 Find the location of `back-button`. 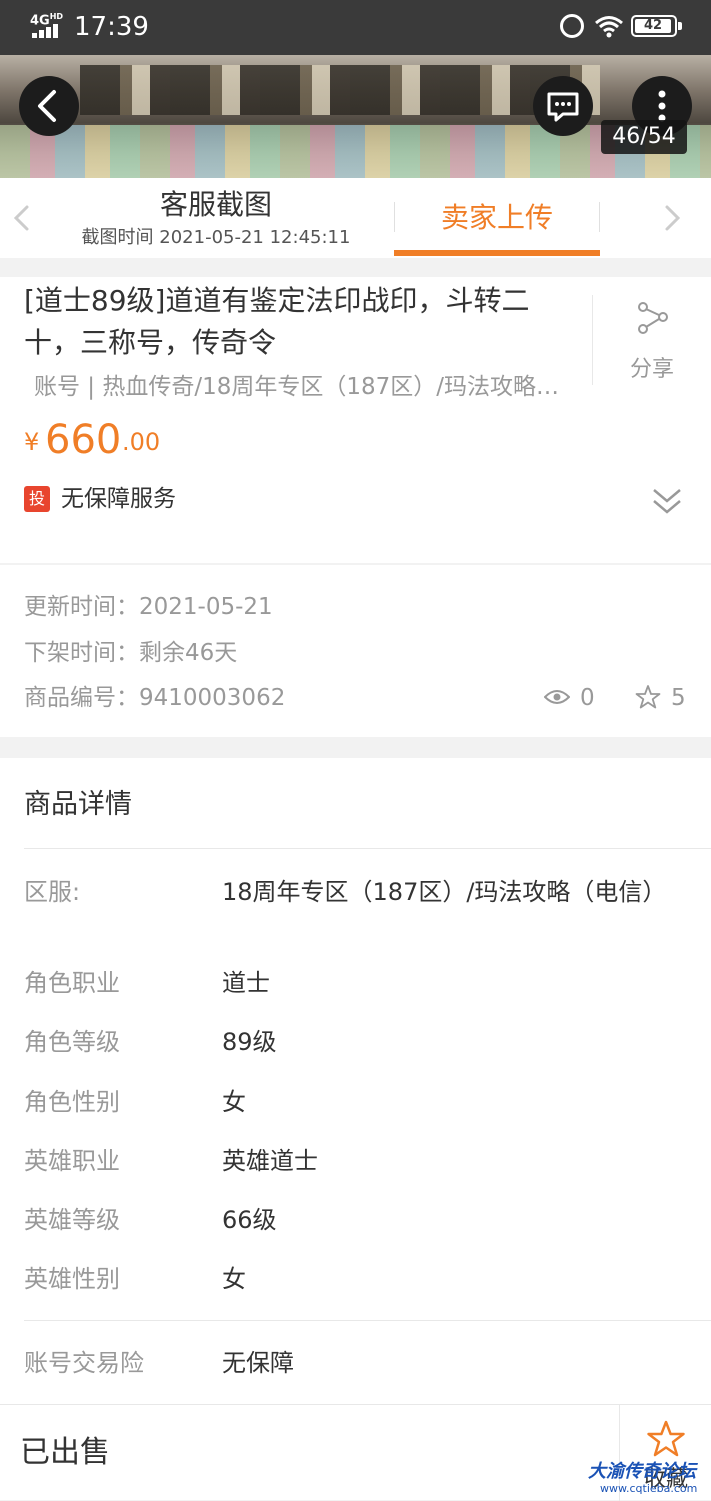

back-button is located at coordinates (49, 106).